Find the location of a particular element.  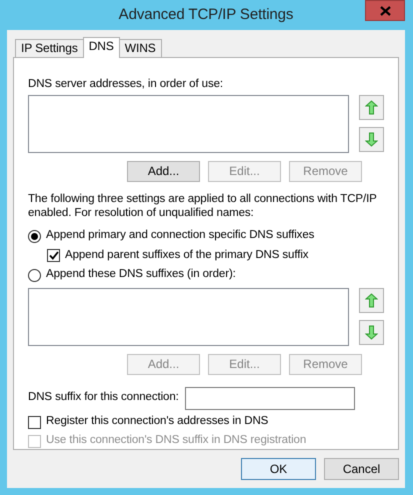

checkbox-label: Register this connection's addresses in DNS is located at coordinates (157, 422).